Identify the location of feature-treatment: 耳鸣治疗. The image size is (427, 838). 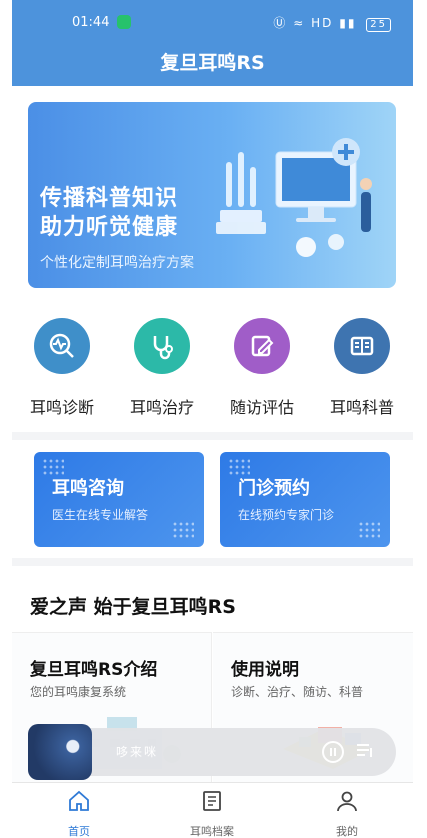
(162, 368).